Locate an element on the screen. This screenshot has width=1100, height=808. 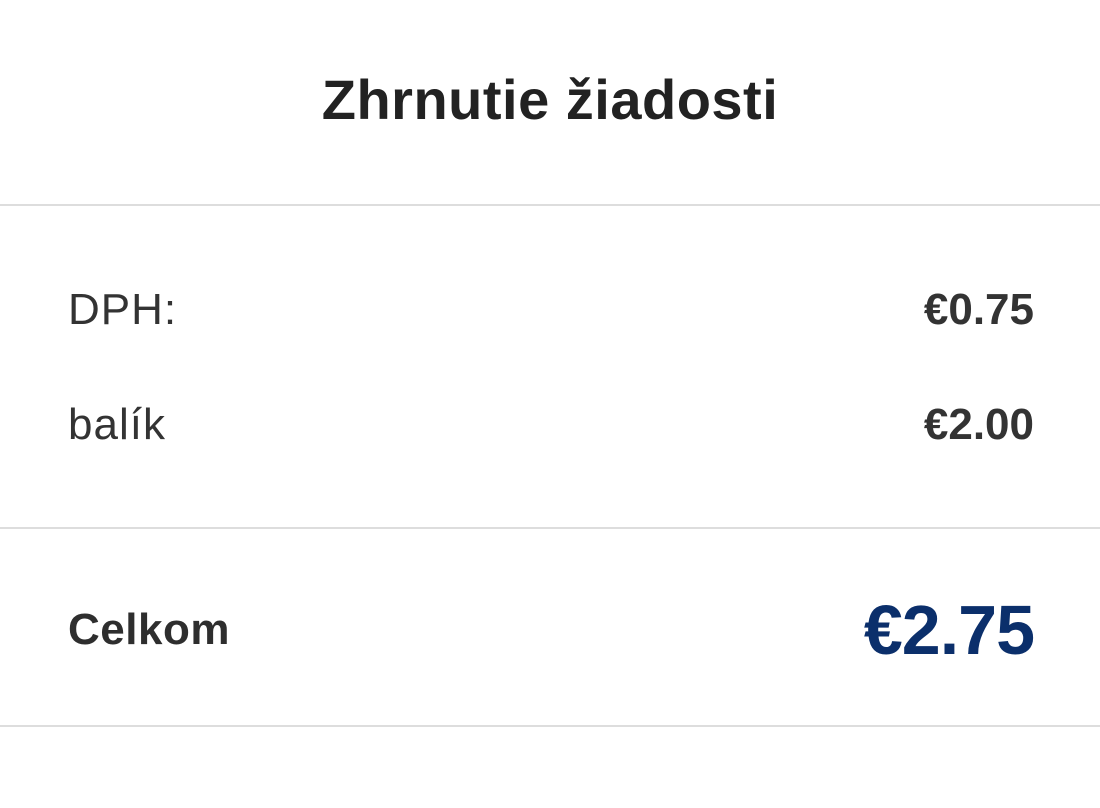
header-divider is located at coordinates (550, 205).